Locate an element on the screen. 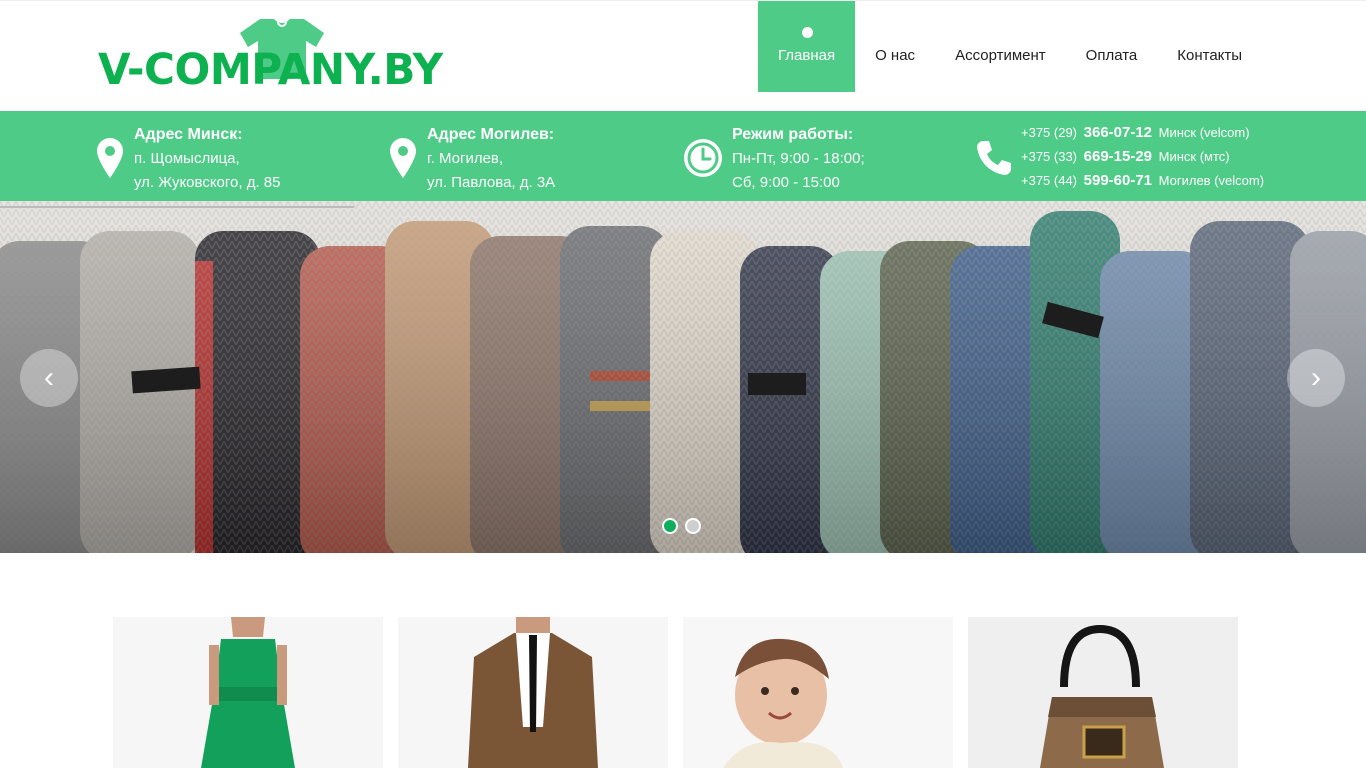 This screenshot has width=1366, height=768. active-dot-icon is located at coordinates (807, 32).